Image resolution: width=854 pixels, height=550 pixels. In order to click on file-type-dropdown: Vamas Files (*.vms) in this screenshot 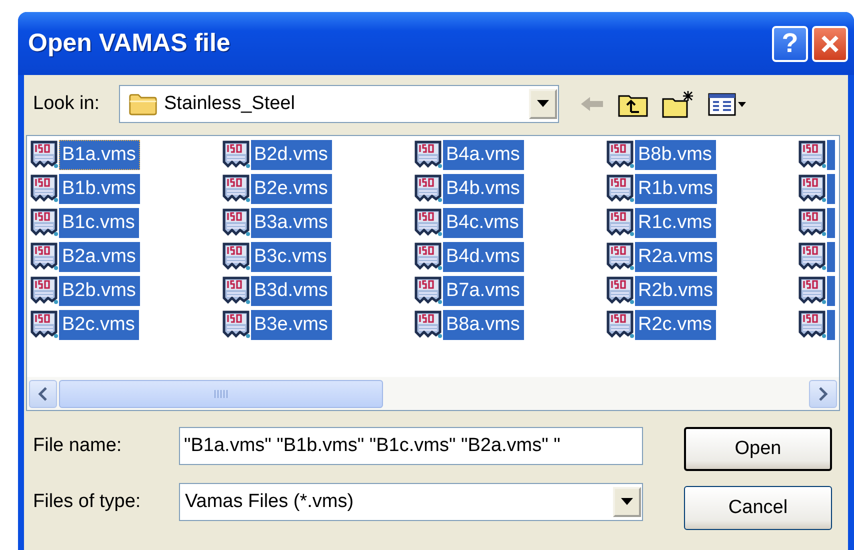, I will do `click(411, 502)`.